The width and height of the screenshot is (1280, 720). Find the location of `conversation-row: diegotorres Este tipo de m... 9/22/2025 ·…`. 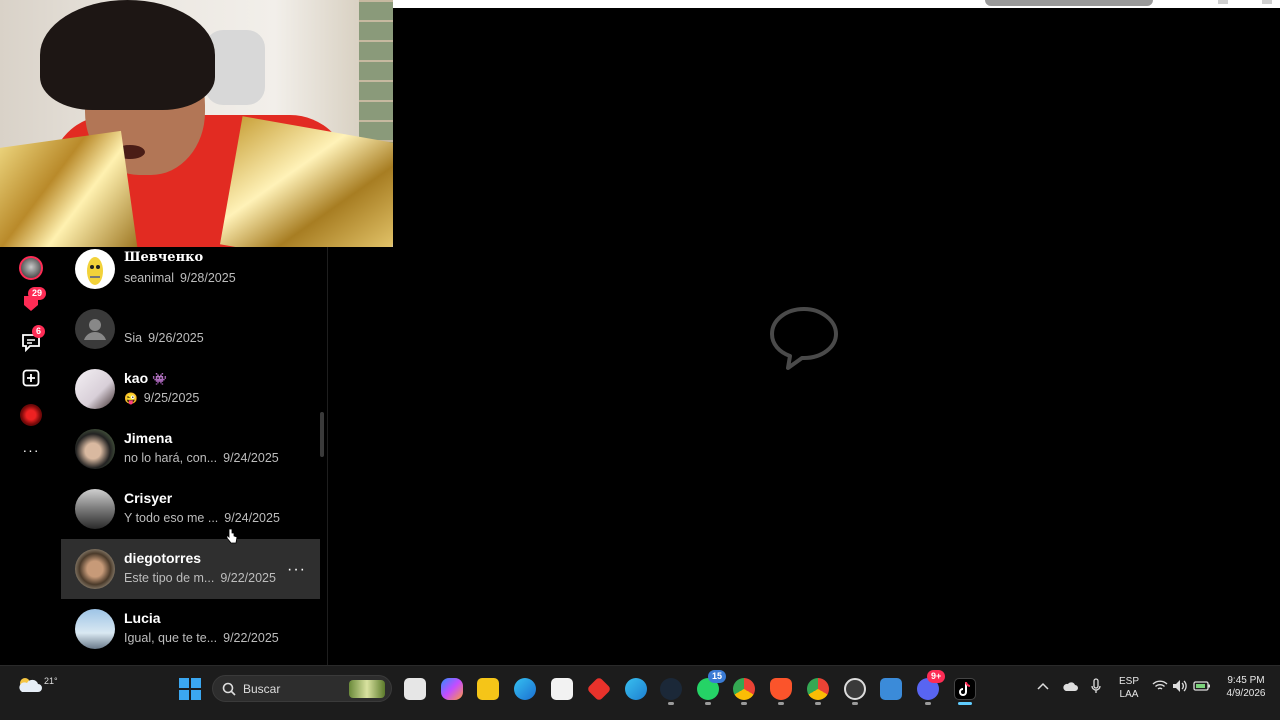

conversation-row: diegotorres Este tipo de m... 9/22/2025 ·… is located at coordinates (190, 569).